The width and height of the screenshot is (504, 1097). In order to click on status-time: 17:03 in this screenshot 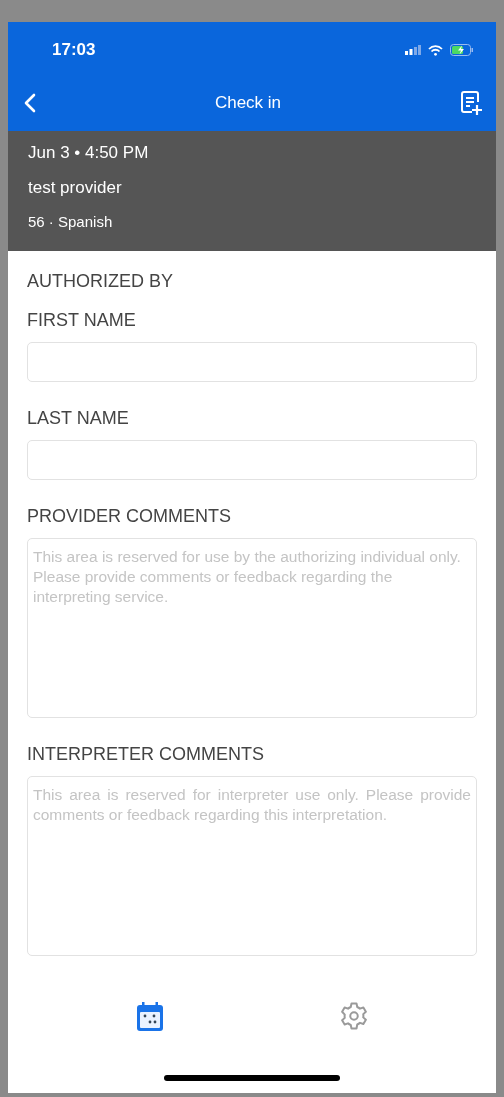, I will do `click(74, 50)`.